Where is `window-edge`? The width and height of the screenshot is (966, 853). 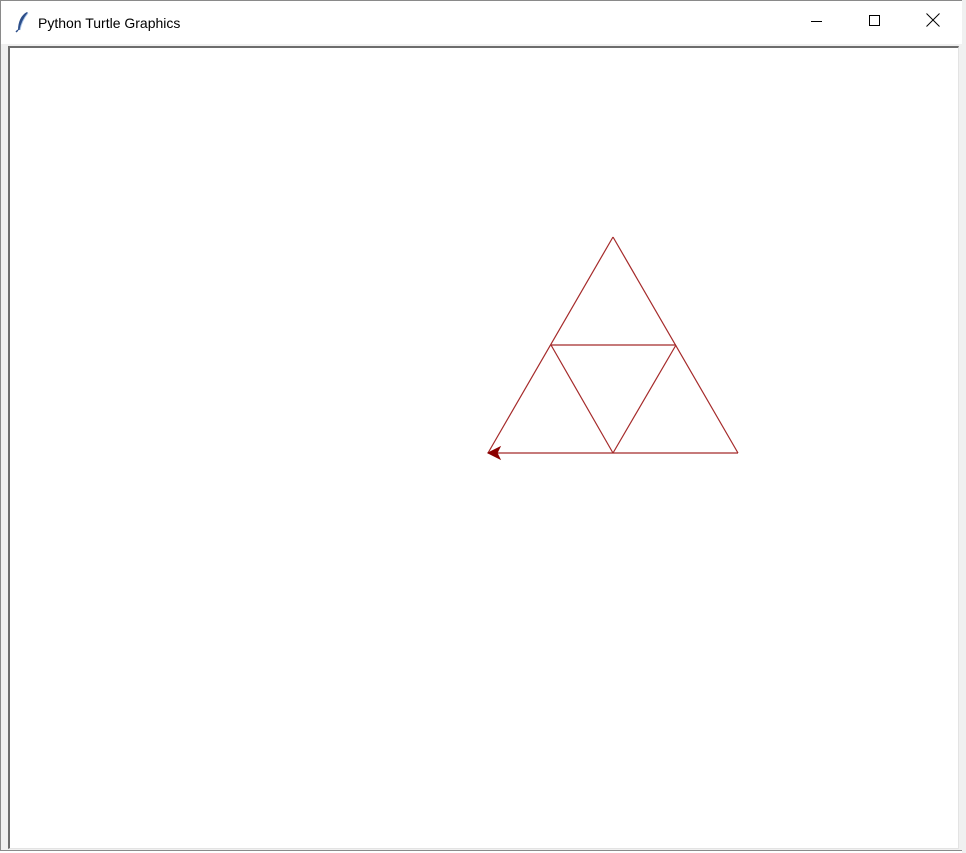
window-edge is located at coordinates (964, 426).